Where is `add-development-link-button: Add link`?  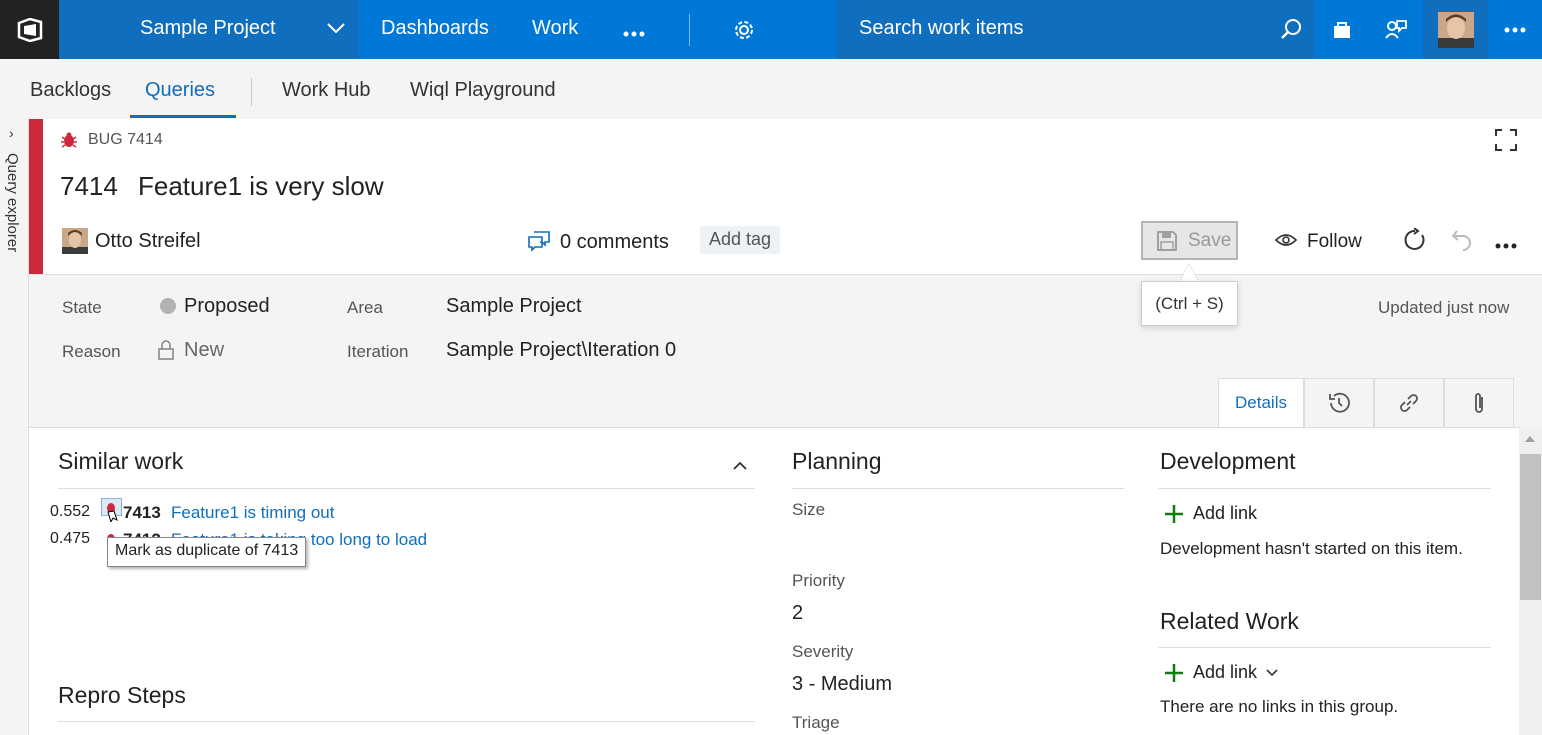 add-development-link-button: Add link is located at coordinates (1210, 513).